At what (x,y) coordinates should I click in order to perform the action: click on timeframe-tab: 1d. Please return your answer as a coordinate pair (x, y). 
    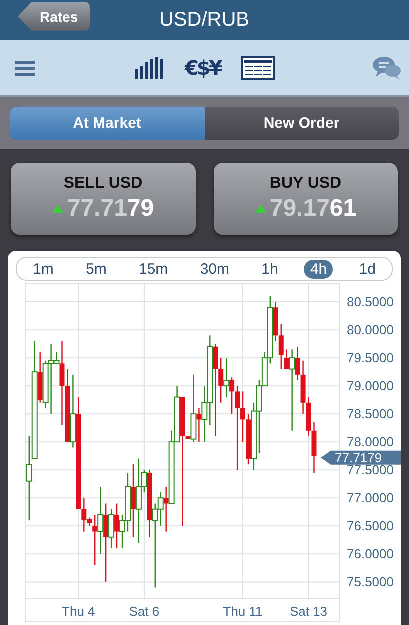
    Looking at the image, I should click on (367, 269).